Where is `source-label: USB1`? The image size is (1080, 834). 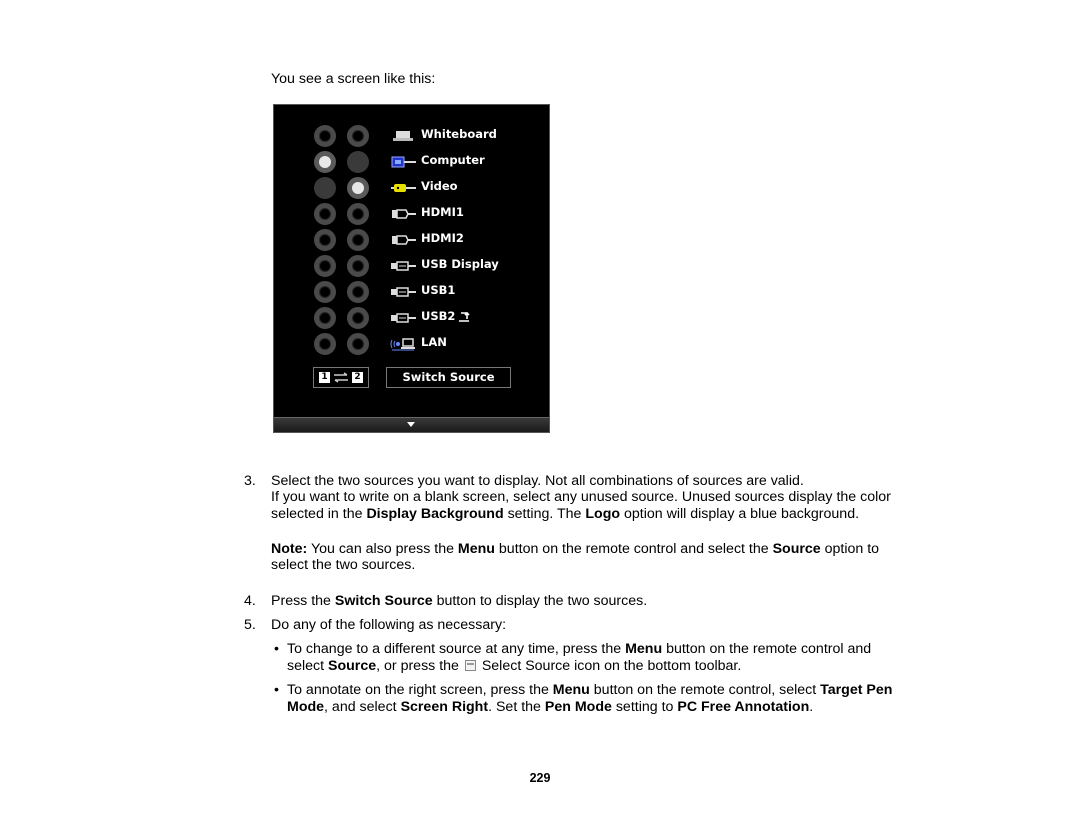 source-label: USB1 is located at coordinates (438, 290).